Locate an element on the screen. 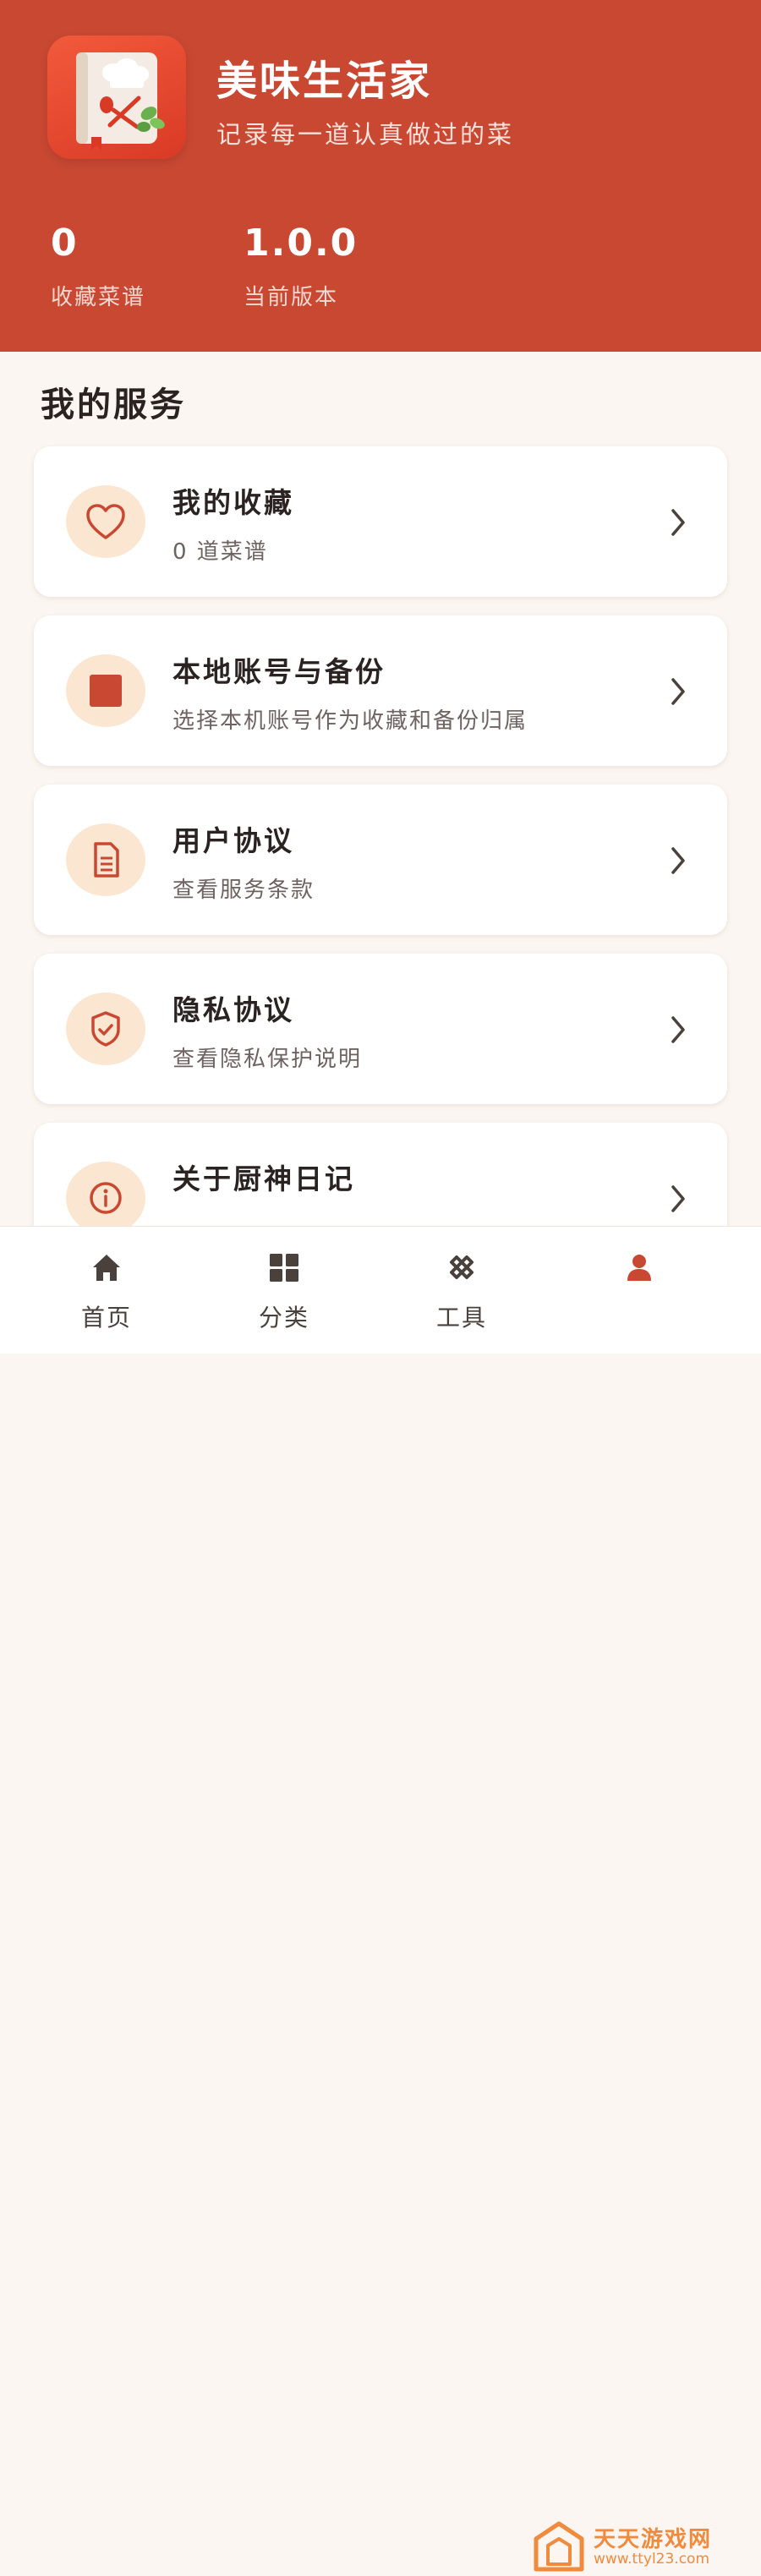 The height and width of the screenshot is (2576, 761). home-icon is located at coordinates (106, 1268).